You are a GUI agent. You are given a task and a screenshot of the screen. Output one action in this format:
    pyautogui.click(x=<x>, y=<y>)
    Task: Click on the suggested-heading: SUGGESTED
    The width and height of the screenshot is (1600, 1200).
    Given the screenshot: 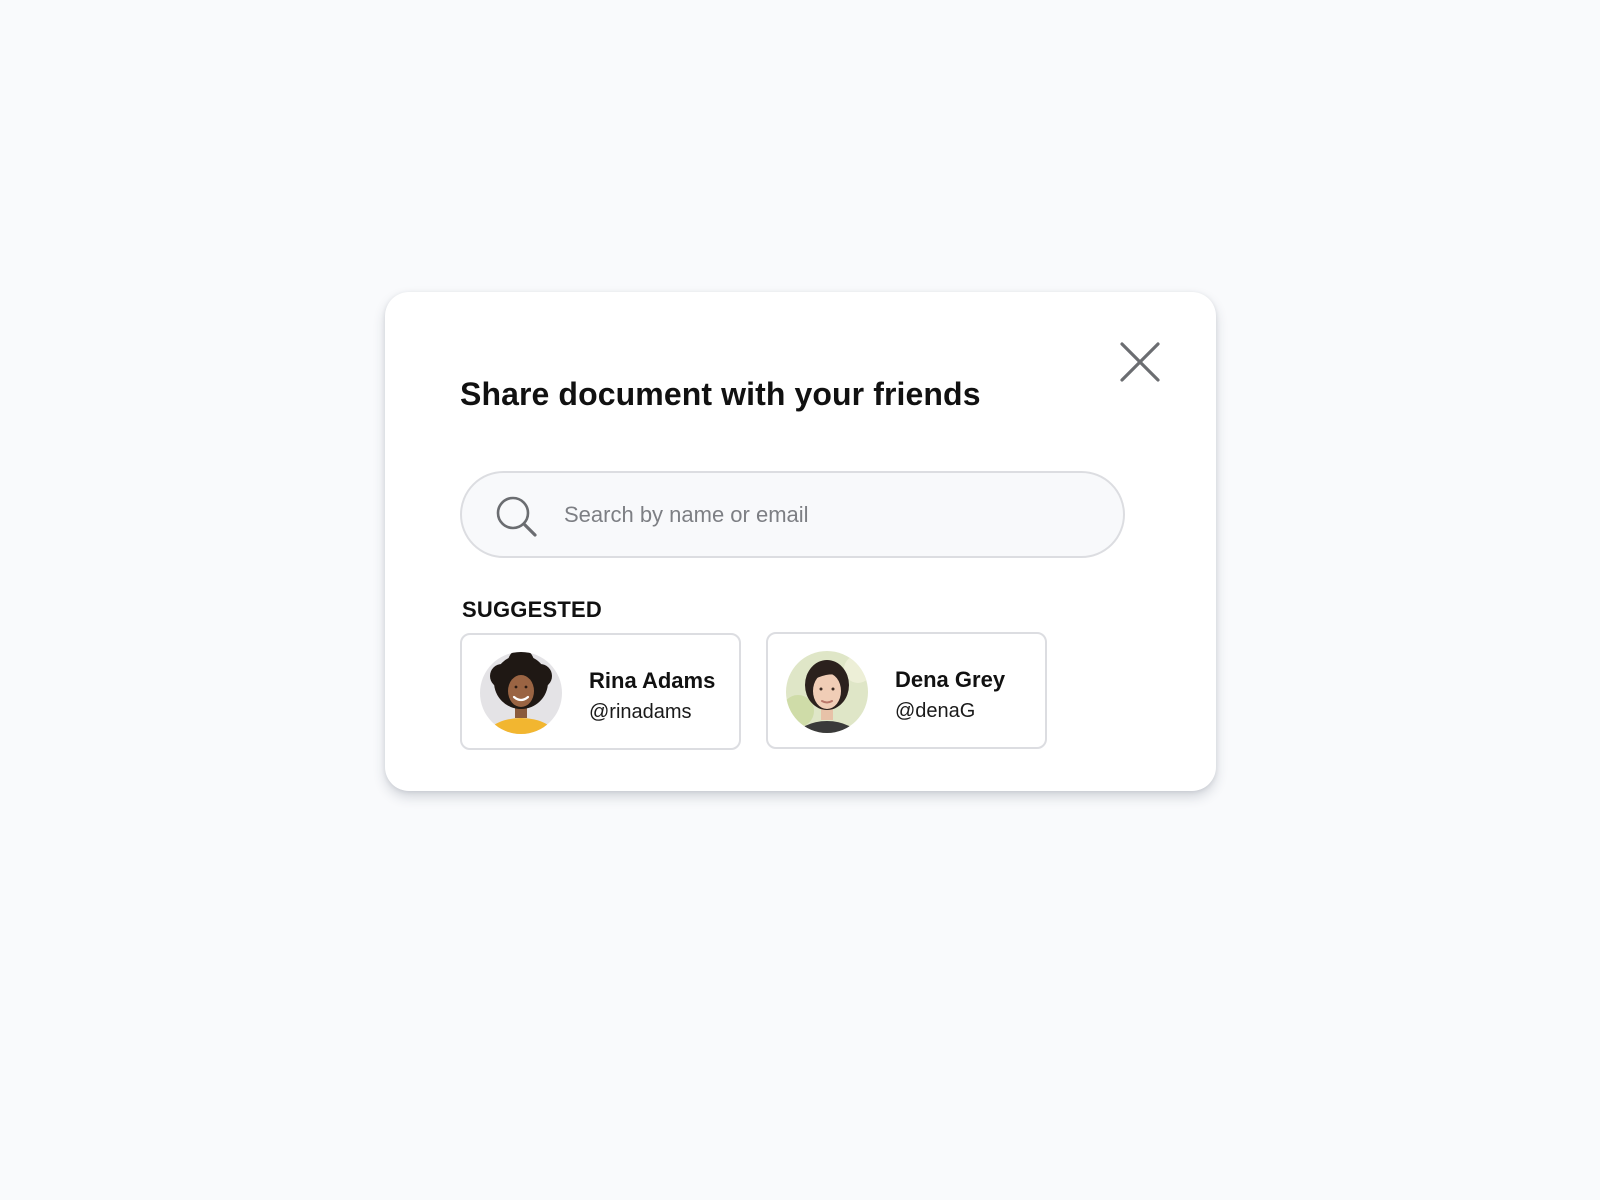 What is the action you would take?
    pyautogui.click(x=532, y=609)
    